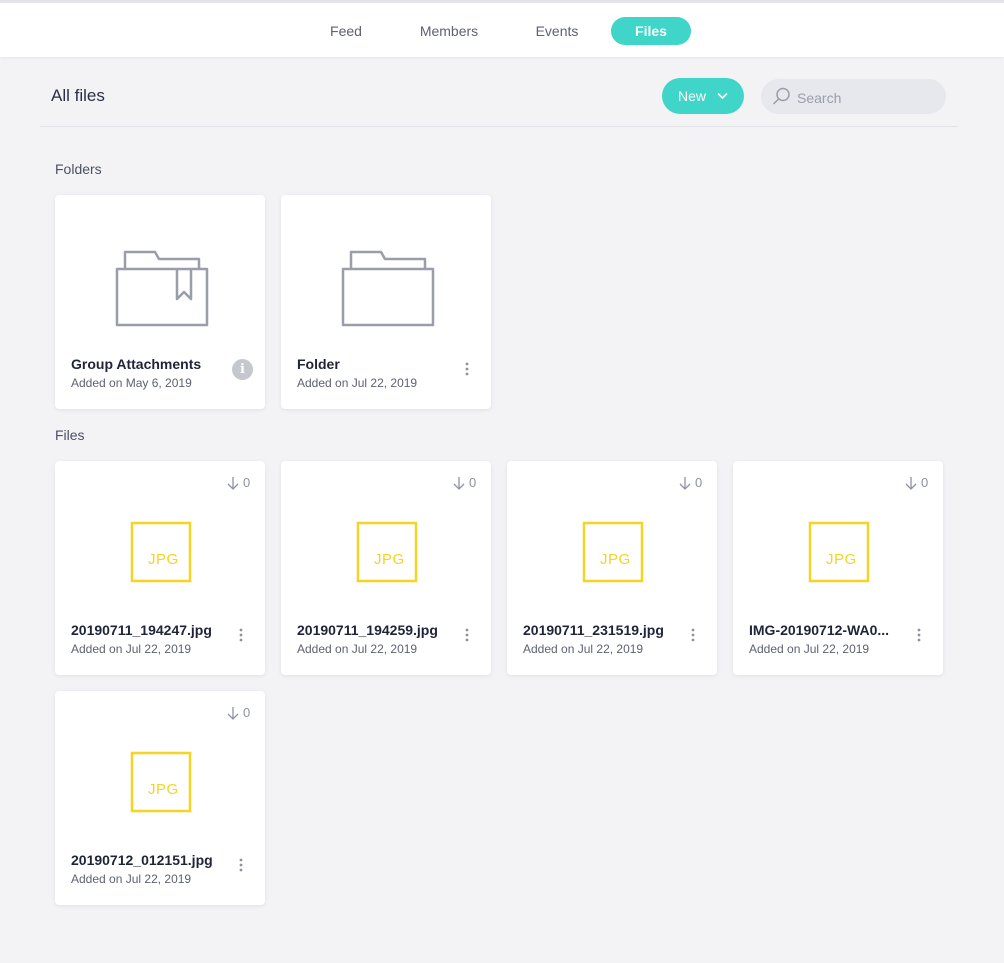 The width and height of the screenshot is (1004, 963). What do you see at coordinates (318, 364) in the screenshot?
I see `folder-name: Folder` at bounding box center [318, 364].